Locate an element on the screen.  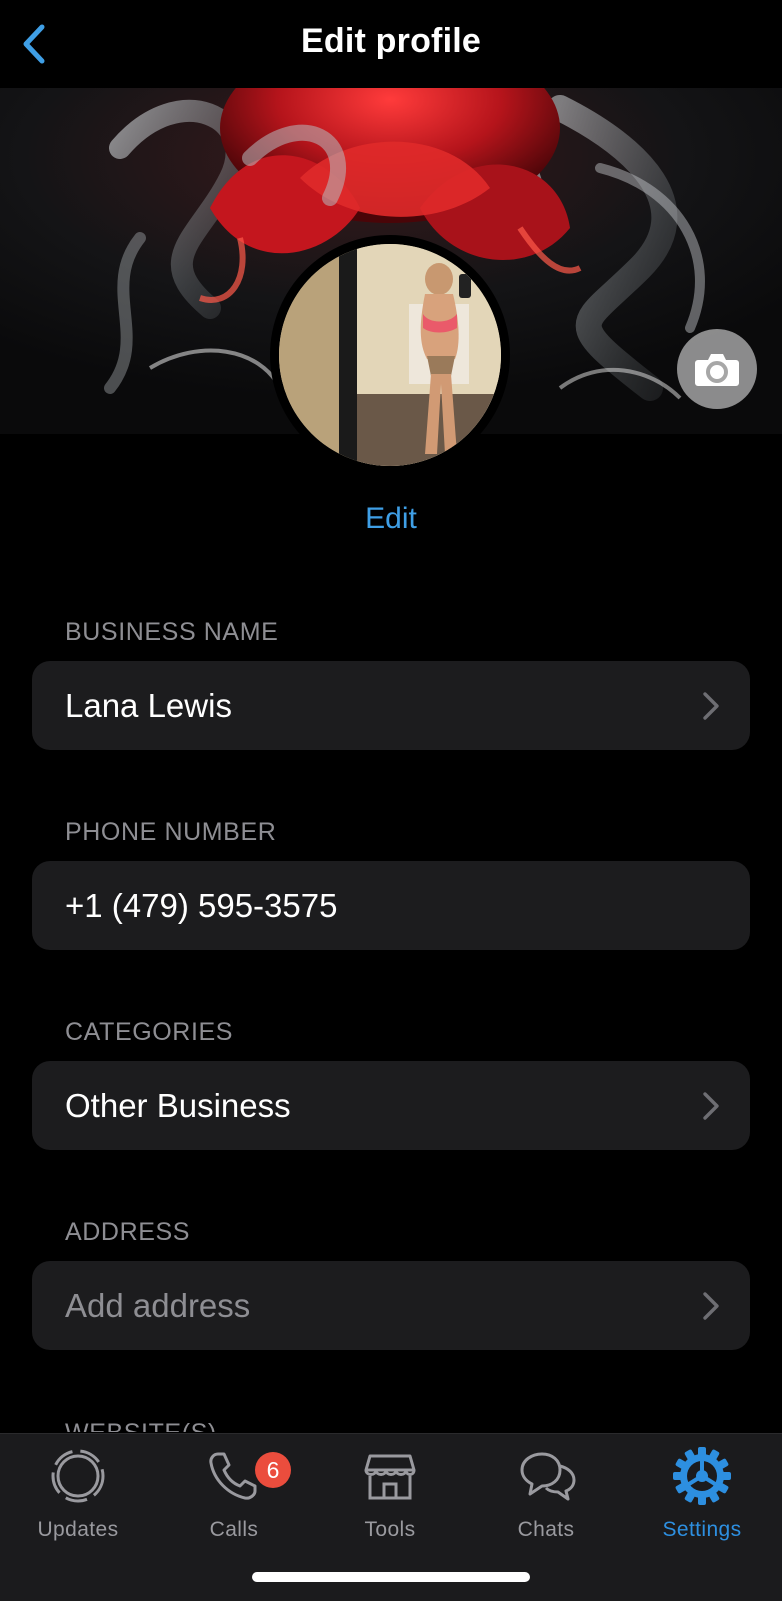
tab-label: Settings is located at coordinates (702, 1529).